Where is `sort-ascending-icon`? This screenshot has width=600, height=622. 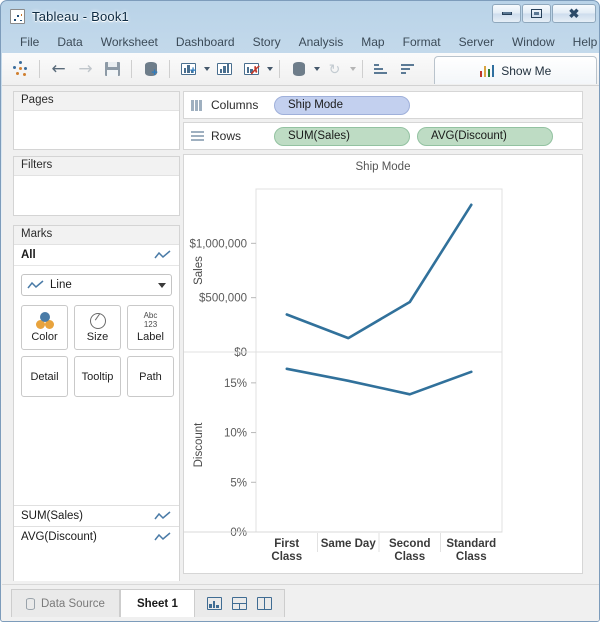 sort-ascending-icon is located at coordinates (381, 69).